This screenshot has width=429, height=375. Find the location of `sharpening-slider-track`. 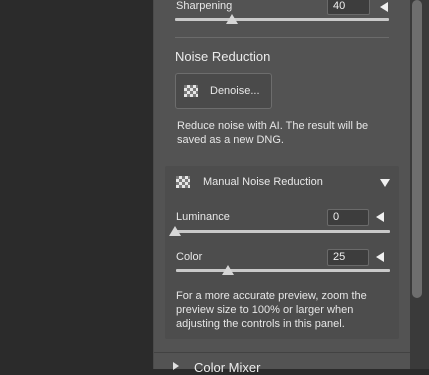

sharpening-slider-track is located at coordinates (282, 19).